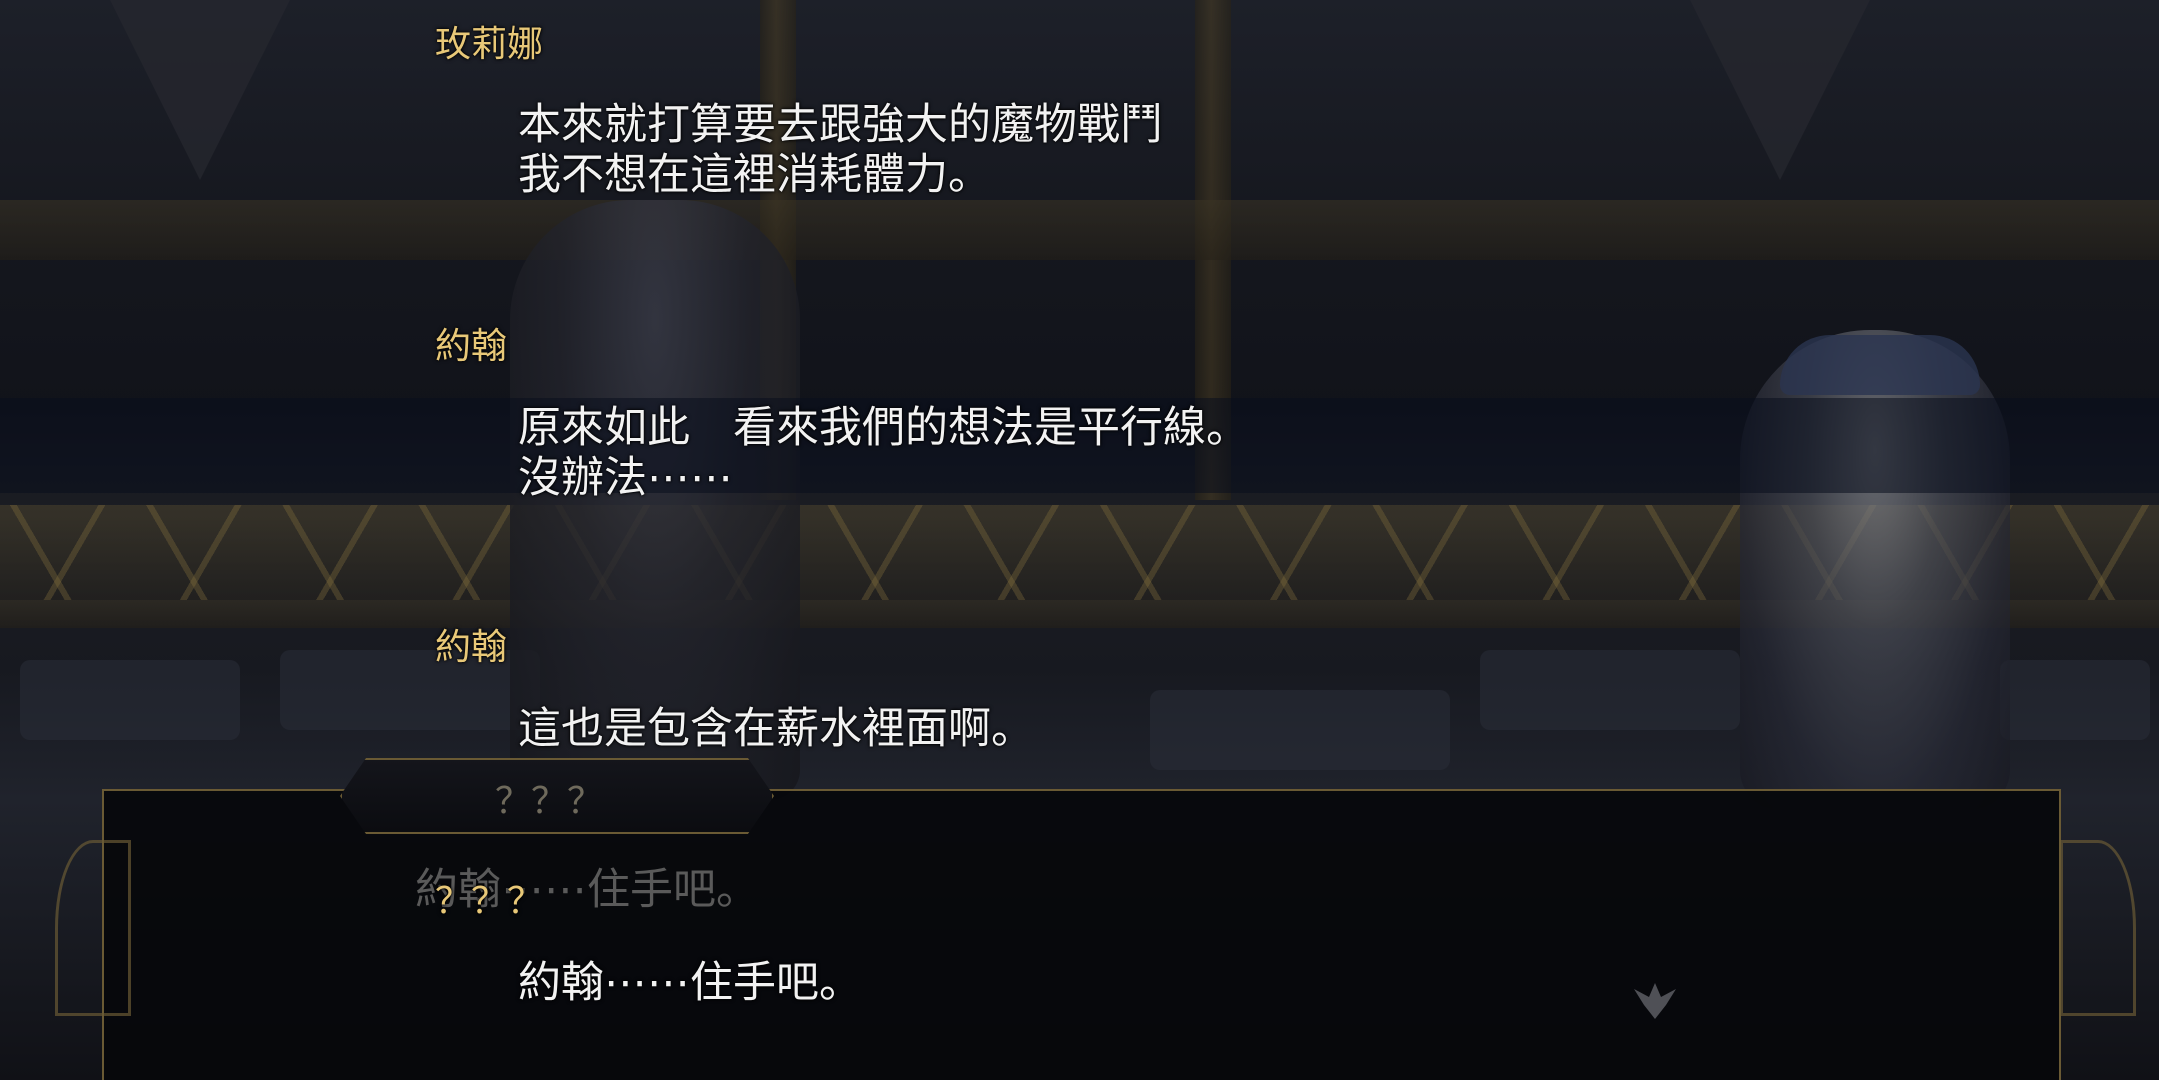 The image size is (2159, 1080). I want to click on log-speaker: ？？？, so click(489, 901).